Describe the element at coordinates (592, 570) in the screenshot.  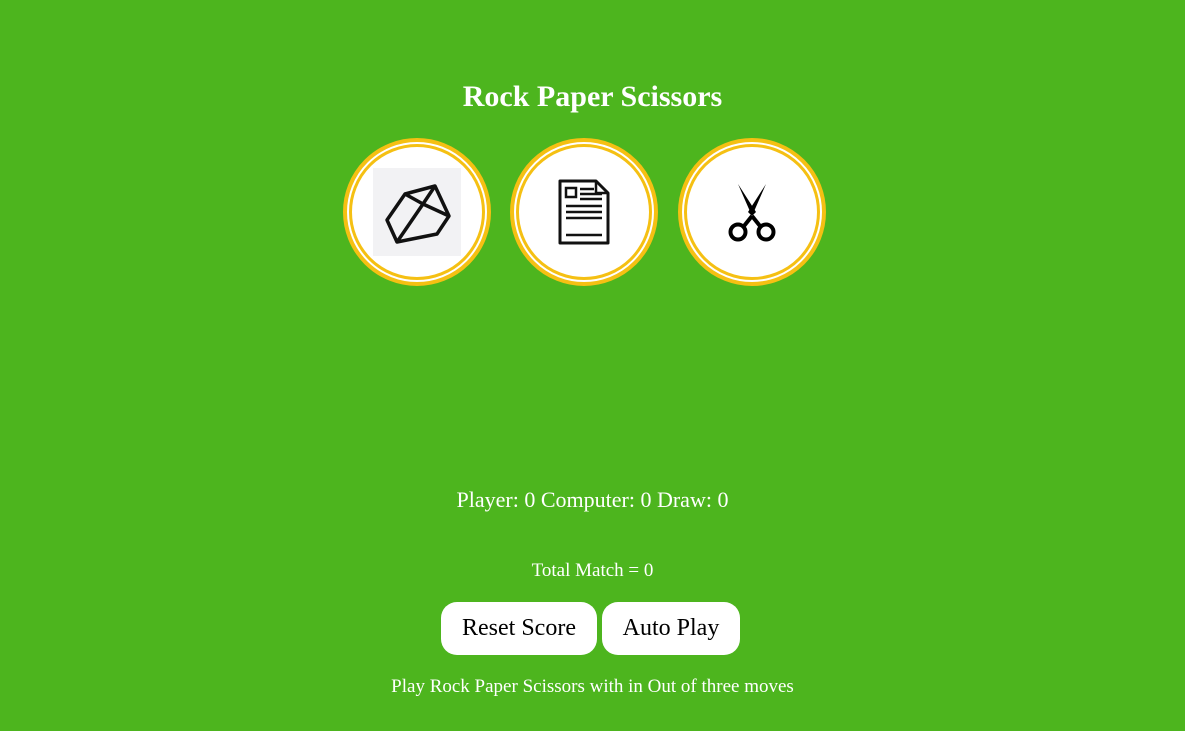
I see `total-match: Total Match = 0` at that location.